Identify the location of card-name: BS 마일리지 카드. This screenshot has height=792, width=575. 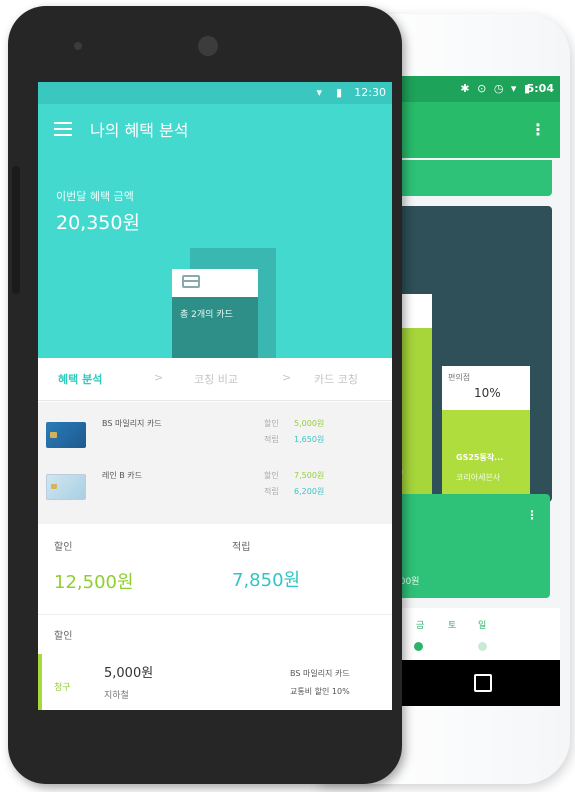
(132, 423).